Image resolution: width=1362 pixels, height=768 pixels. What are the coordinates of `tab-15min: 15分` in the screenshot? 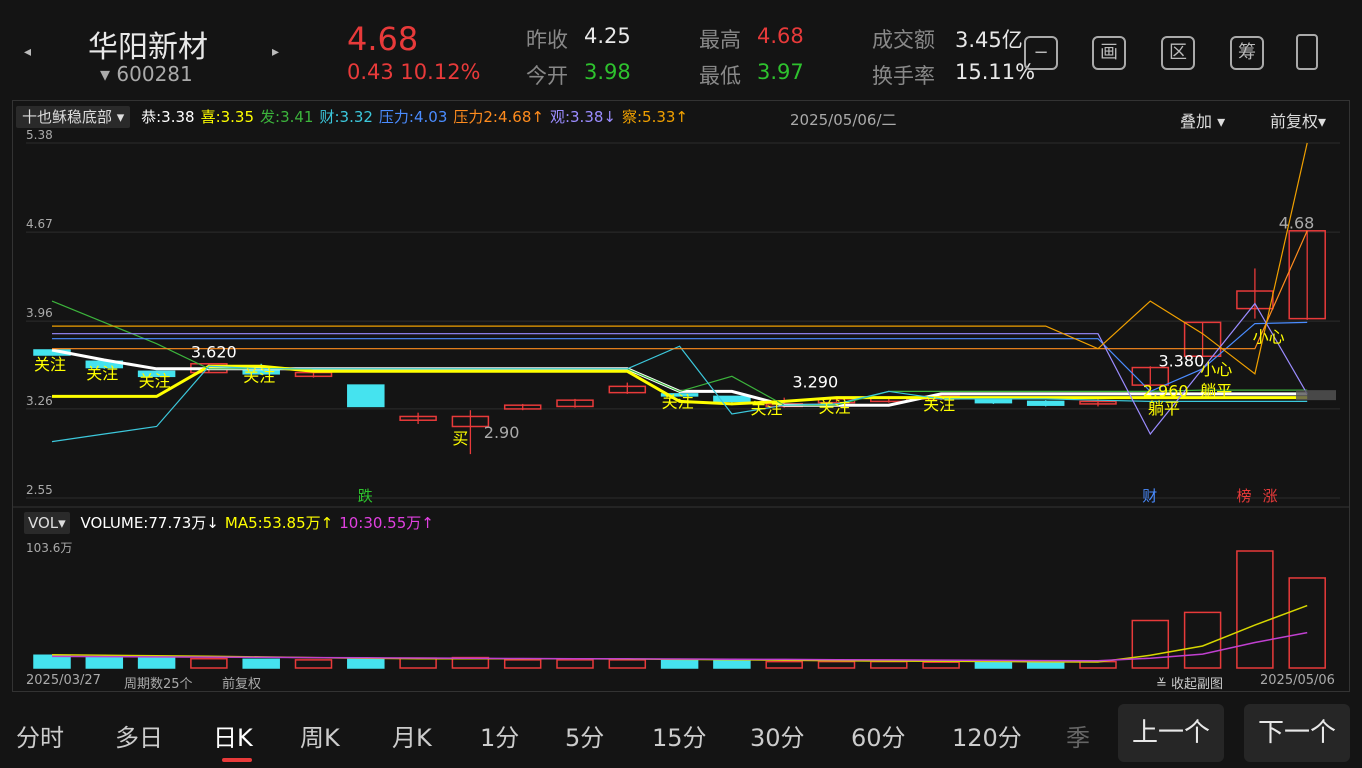 It's located at (679, 735).